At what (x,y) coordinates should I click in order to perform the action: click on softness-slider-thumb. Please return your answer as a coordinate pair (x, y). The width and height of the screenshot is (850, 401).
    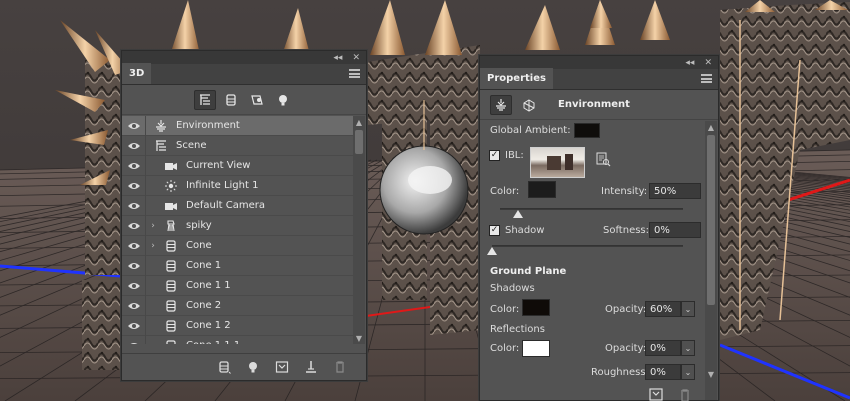
    Looking at the image, I should click on (492, 251).